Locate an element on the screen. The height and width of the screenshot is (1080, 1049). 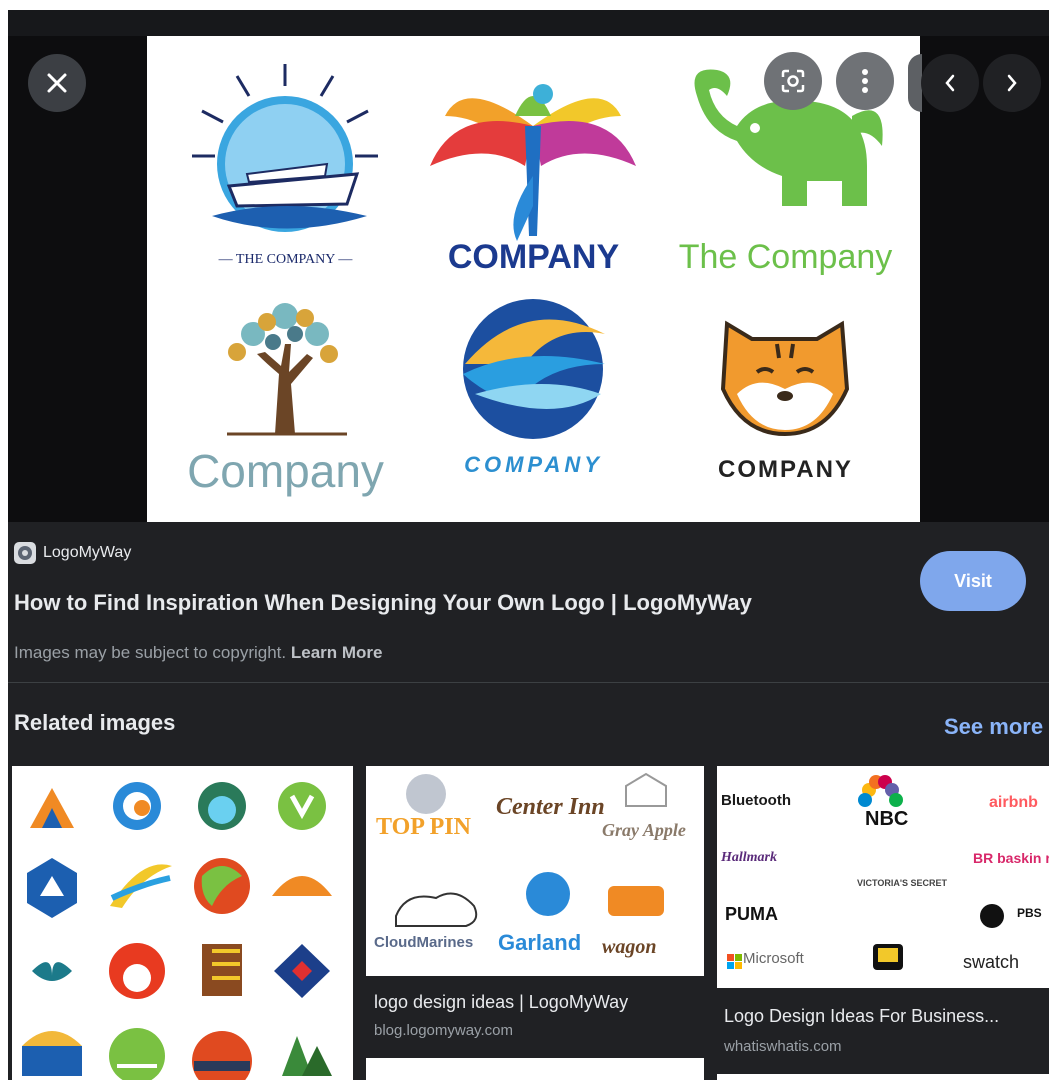
card-domain: whatiswhatis.com is located at coordinates (783, 1046).